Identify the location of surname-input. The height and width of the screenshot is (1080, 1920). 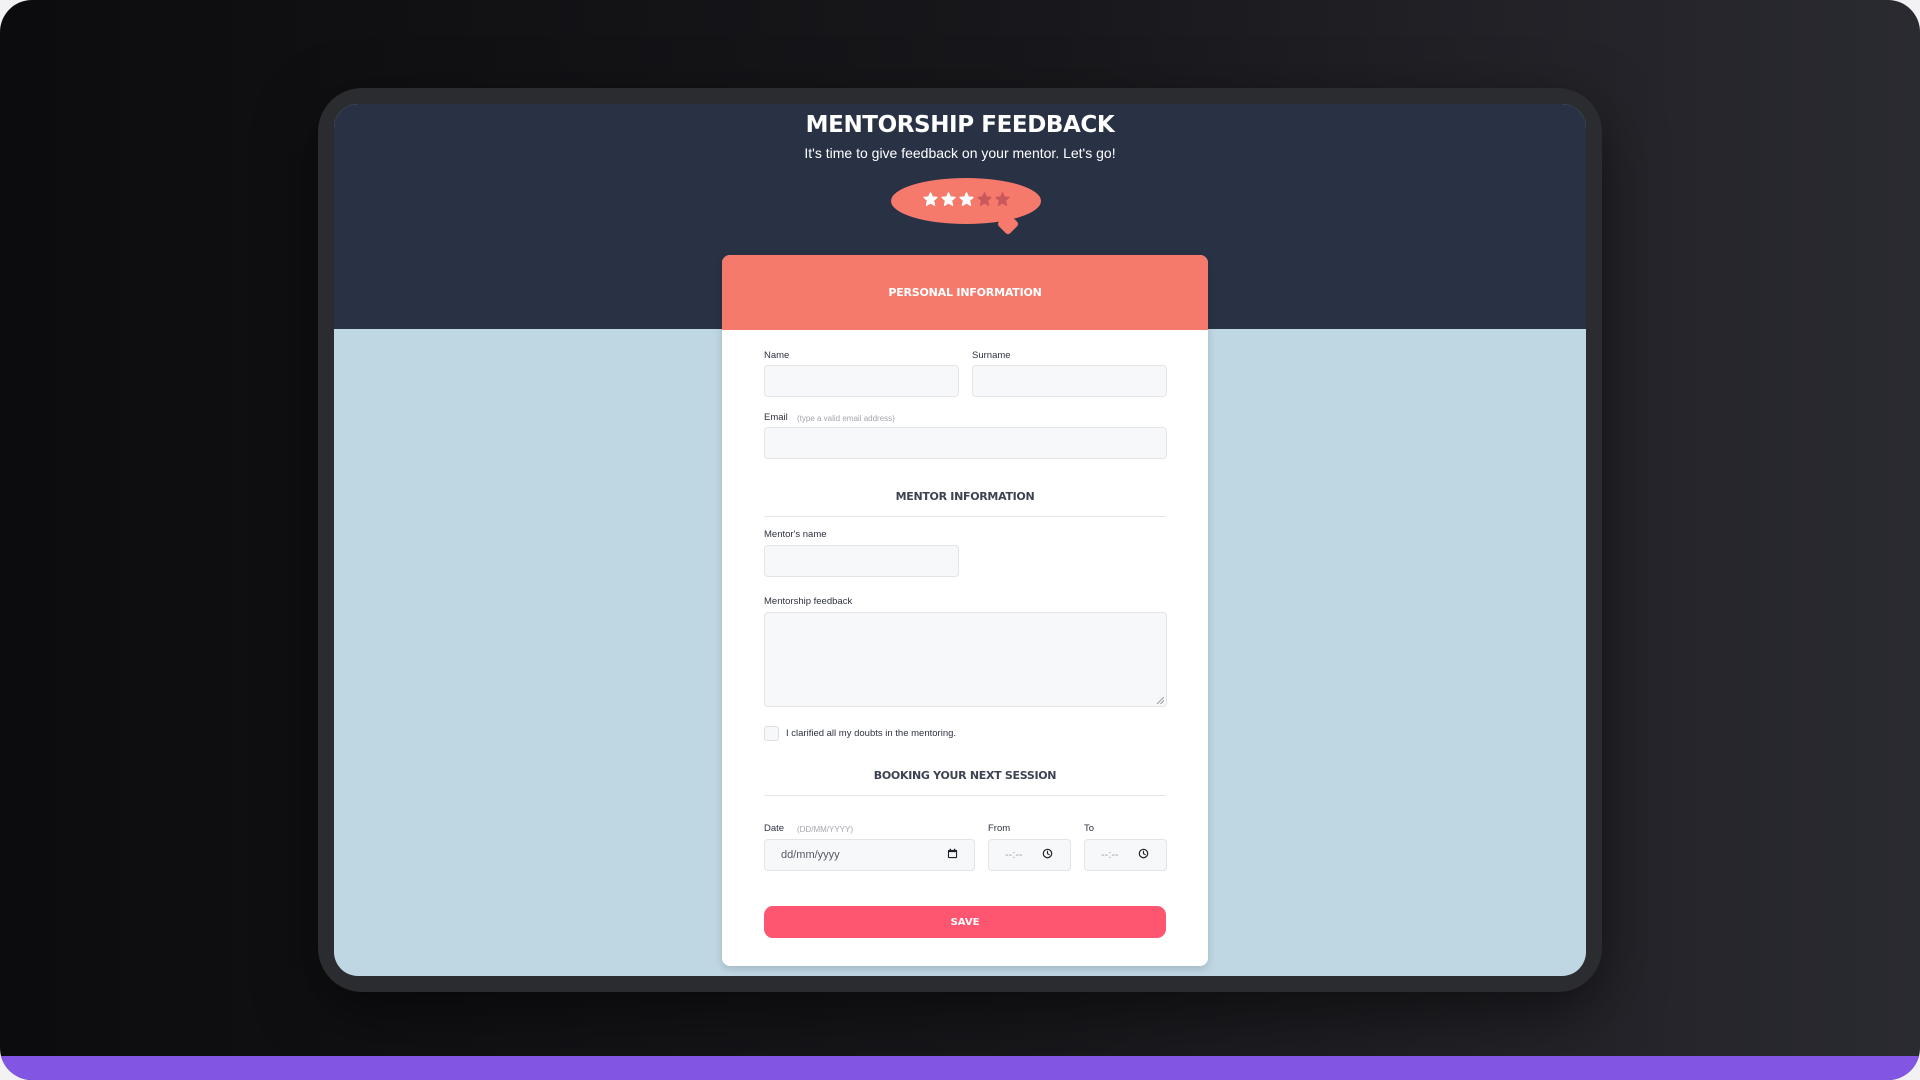
(1069, 381).